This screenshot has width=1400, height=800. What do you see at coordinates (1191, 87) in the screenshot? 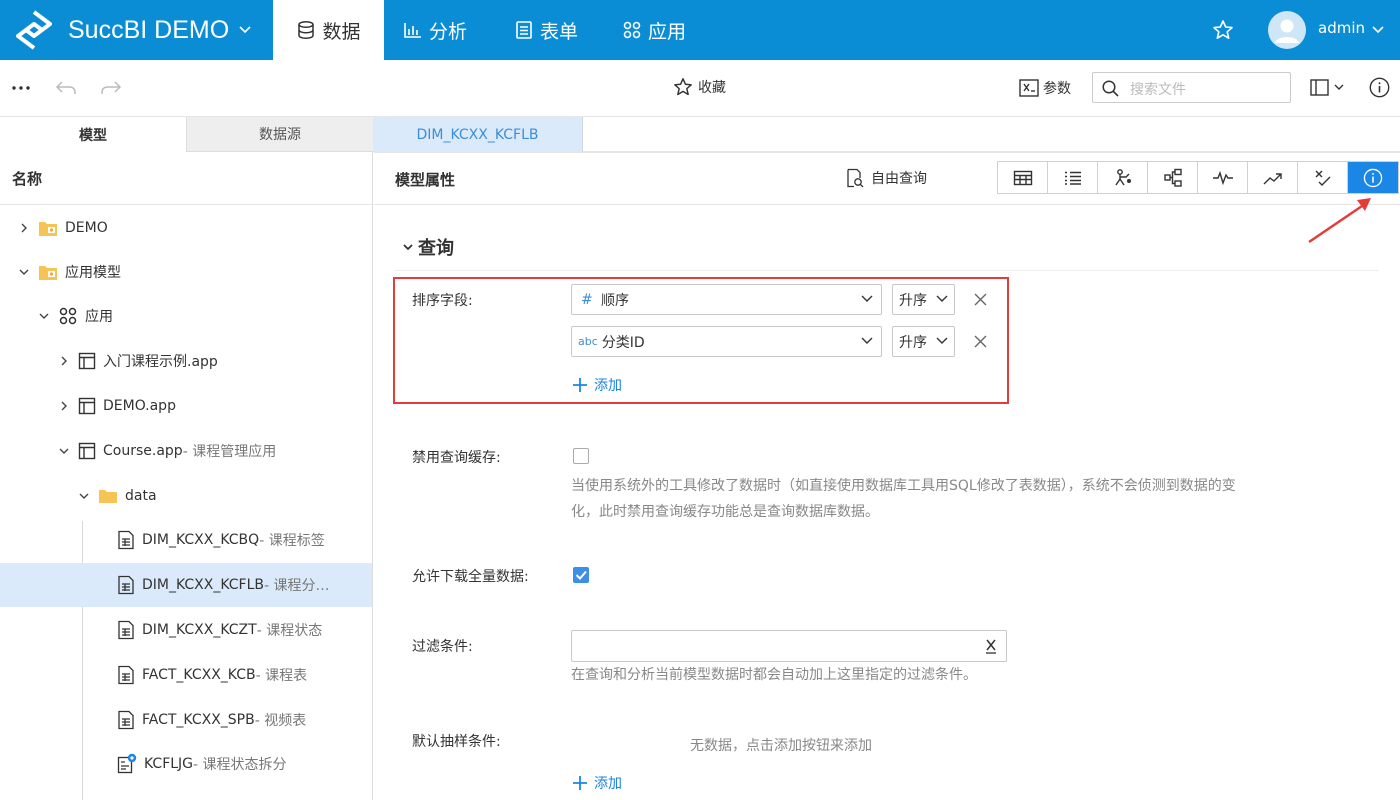
I see `search-input: 搜索文件` at bounding box center [1191, 87].